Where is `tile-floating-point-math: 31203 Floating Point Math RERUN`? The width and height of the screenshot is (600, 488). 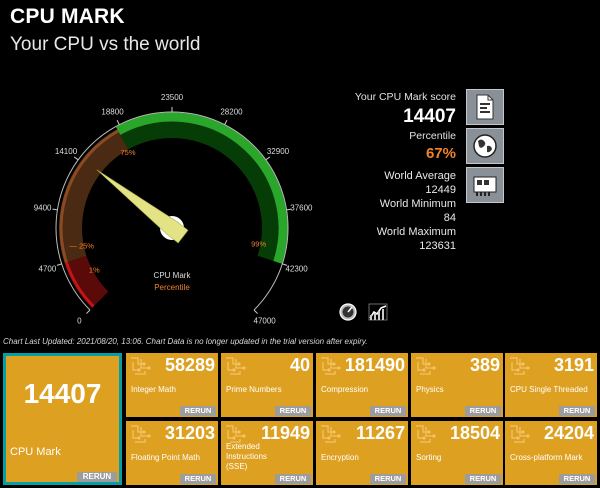
tile-floating-point-math: 31203 Floating Point Math RERUN is located at coordinates (172, 453).